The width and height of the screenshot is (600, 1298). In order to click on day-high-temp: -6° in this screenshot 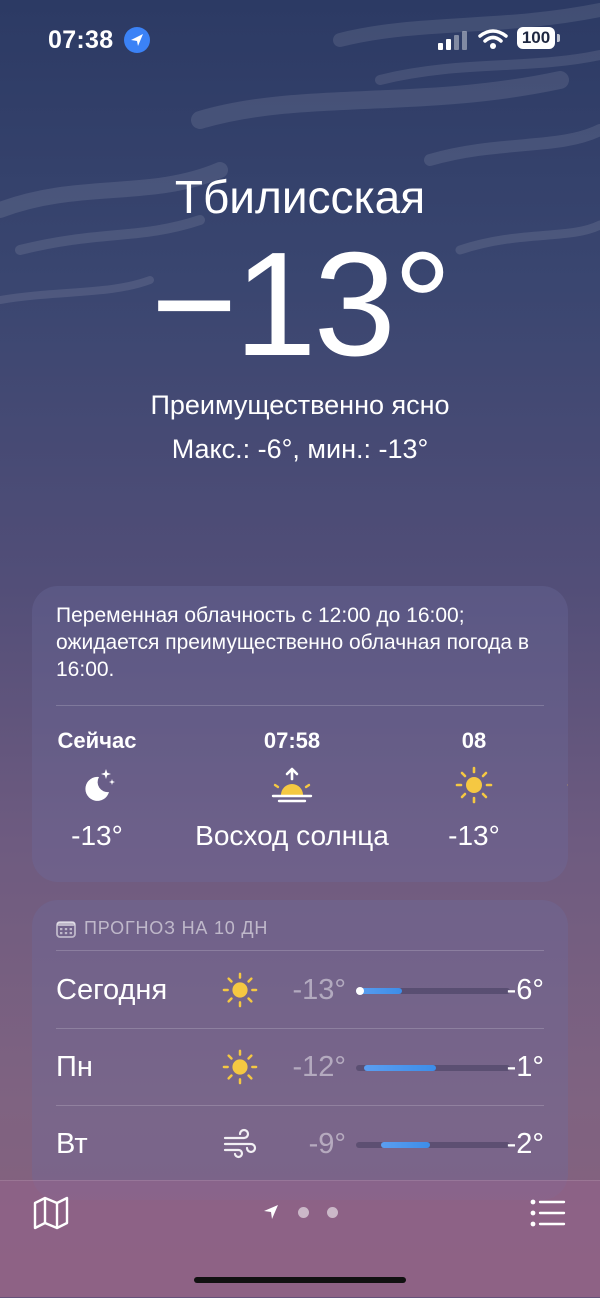, I will do `click(525, 990)`.